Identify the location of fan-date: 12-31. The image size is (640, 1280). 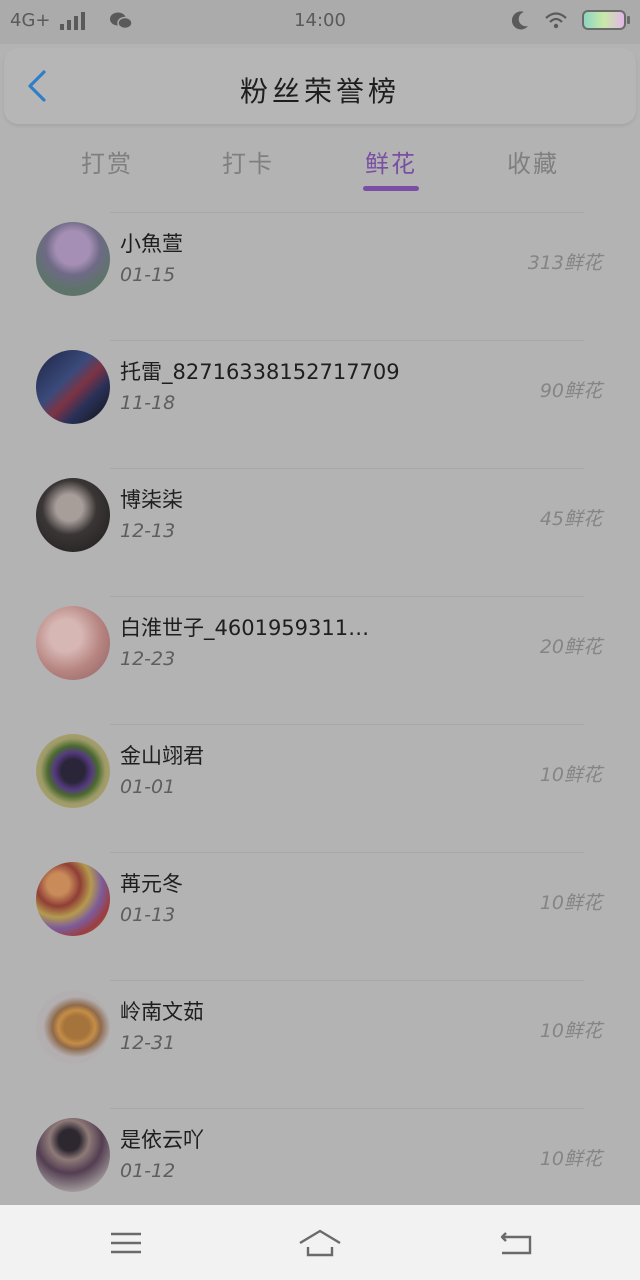
(148, 1043).